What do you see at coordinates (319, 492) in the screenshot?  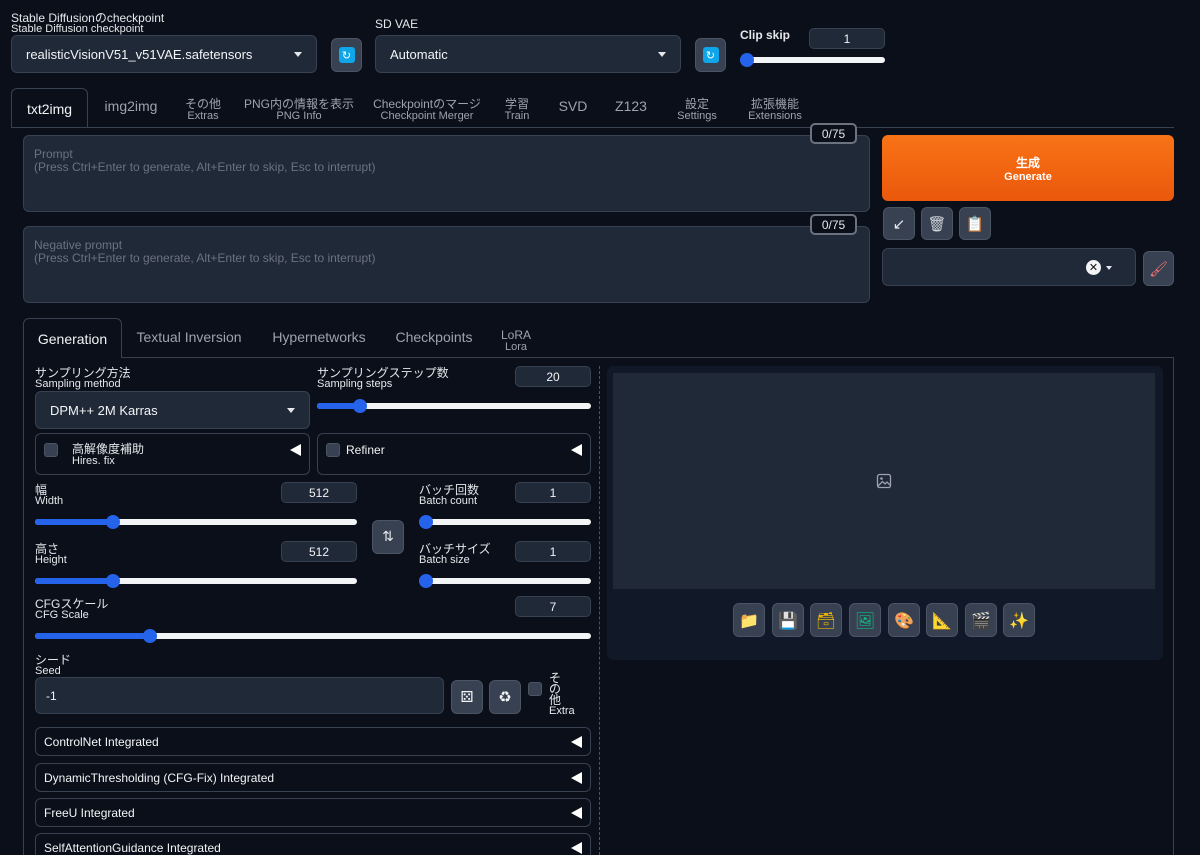 I see `width-input: 512` at bounding box center [319, 492].